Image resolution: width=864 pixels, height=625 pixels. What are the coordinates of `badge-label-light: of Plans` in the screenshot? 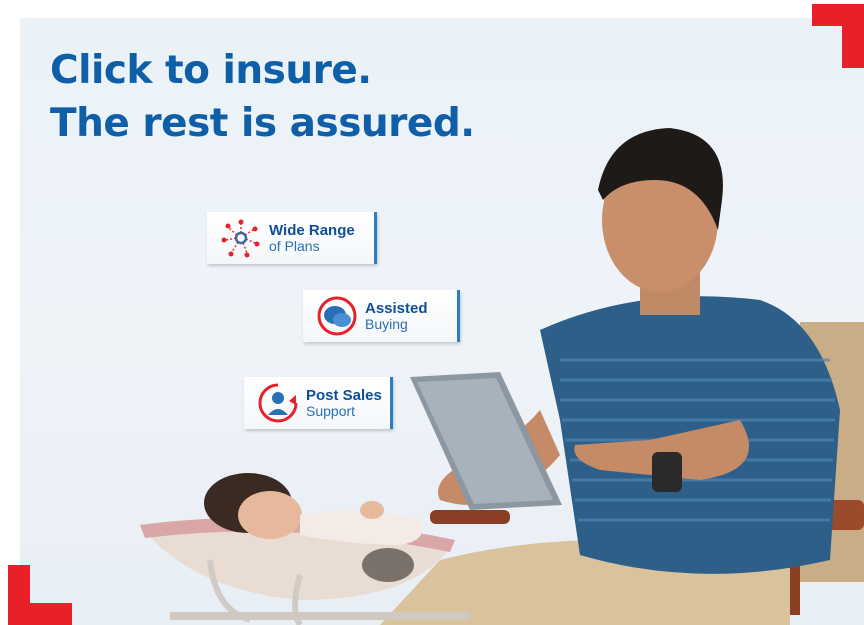 It's located at (294, 245).